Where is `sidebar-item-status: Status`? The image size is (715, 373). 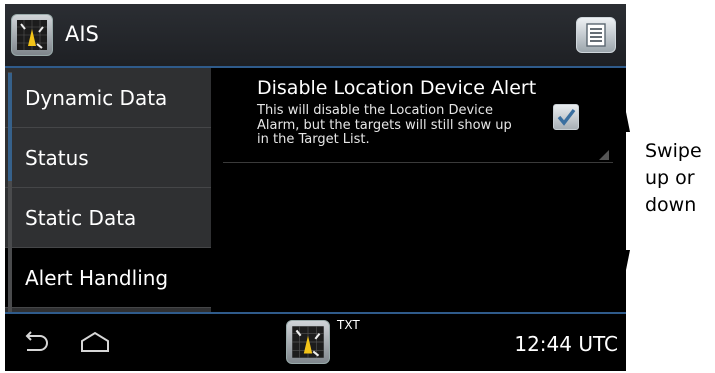
sidebar-item-status: Status is located at coordinates (108, 158).